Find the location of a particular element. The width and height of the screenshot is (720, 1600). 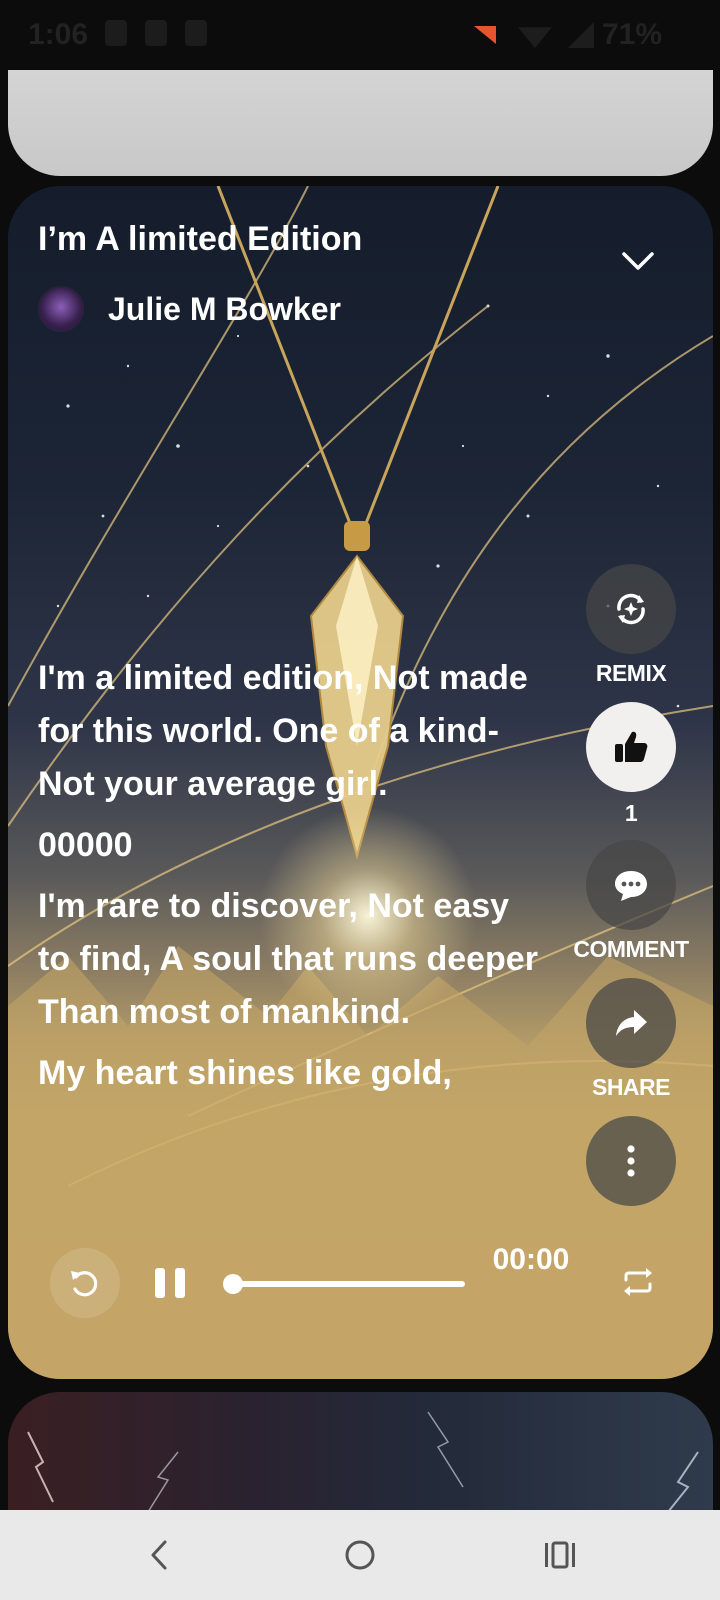

recents-icon is located at coordinates (560, 1555).